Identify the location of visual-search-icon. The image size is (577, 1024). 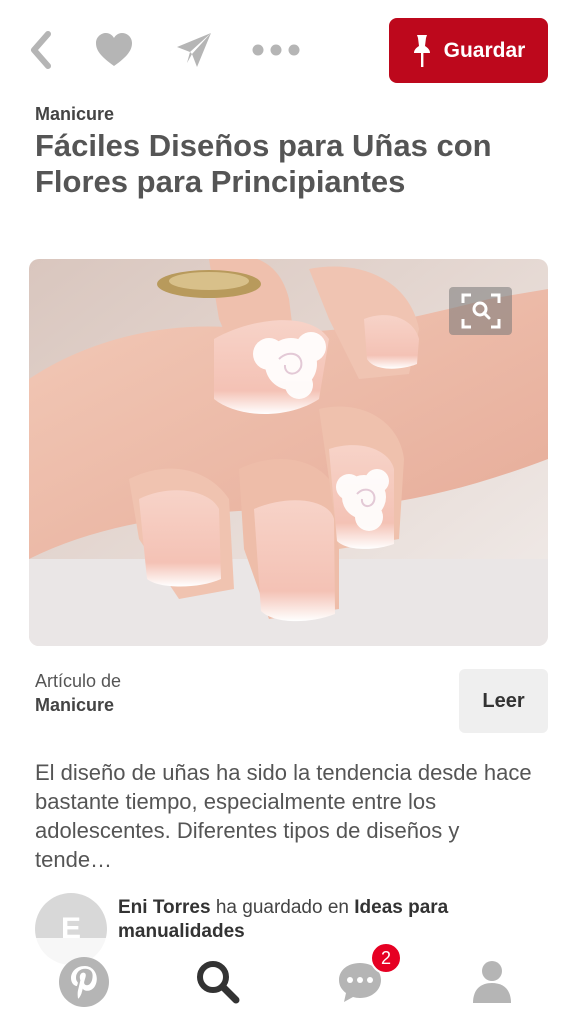
(481, 311).